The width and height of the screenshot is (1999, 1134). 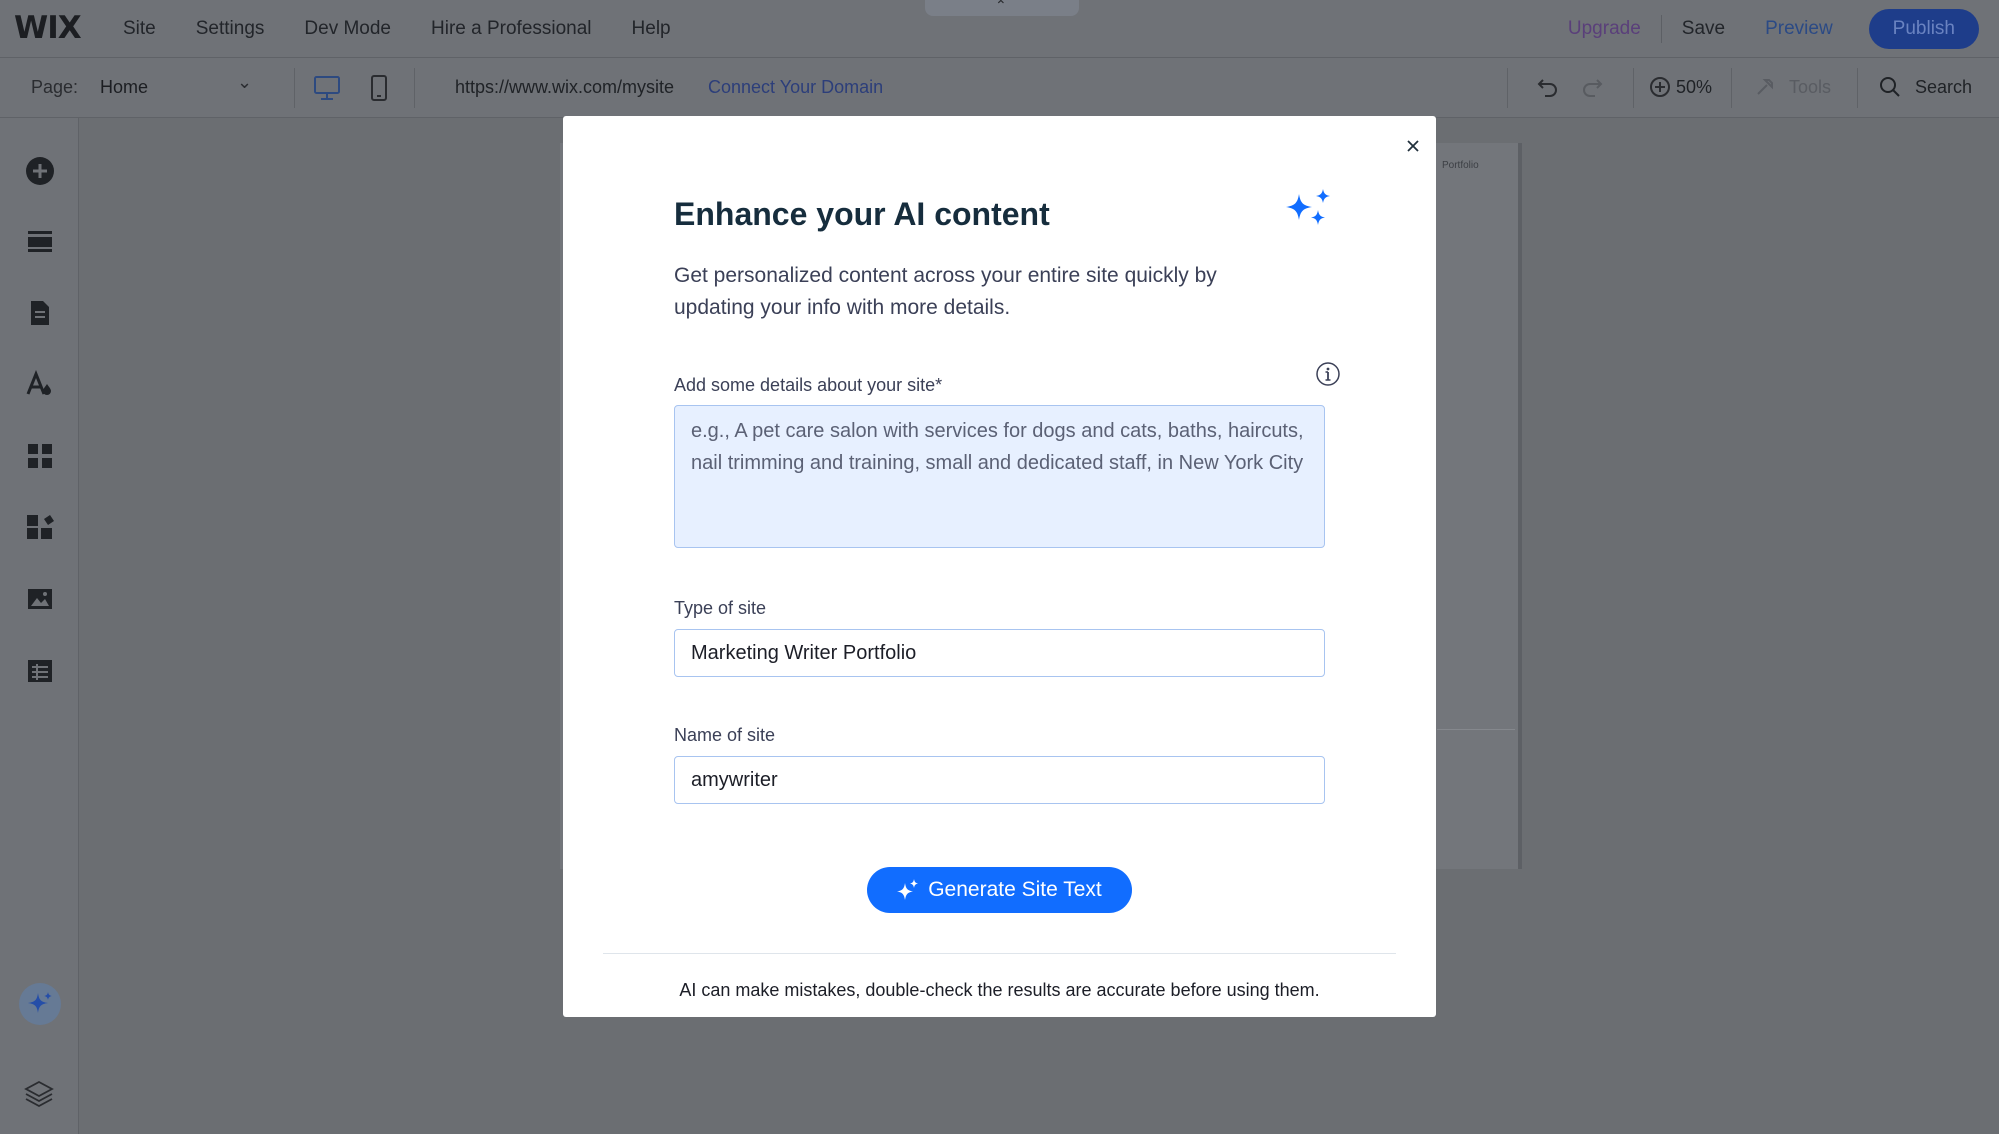 What do you see at coordinates (999, 476) in the screenshot?
I see `site-details-textarea` at bounding box center [999, 476].